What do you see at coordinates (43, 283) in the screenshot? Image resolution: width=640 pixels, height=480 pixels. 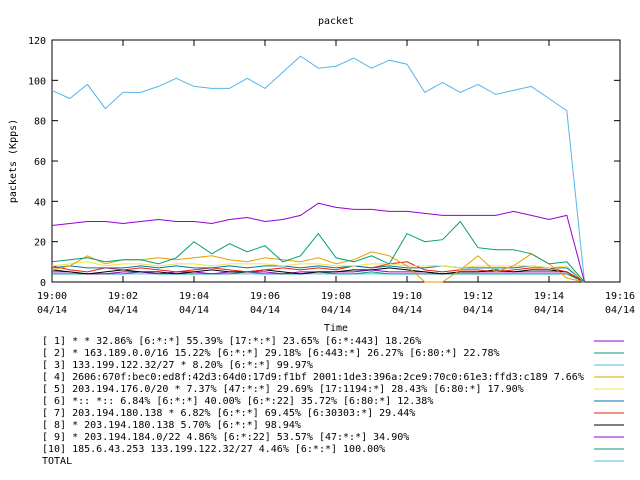 I see `y-tick-label: 0` at bounding box center [43, 283].